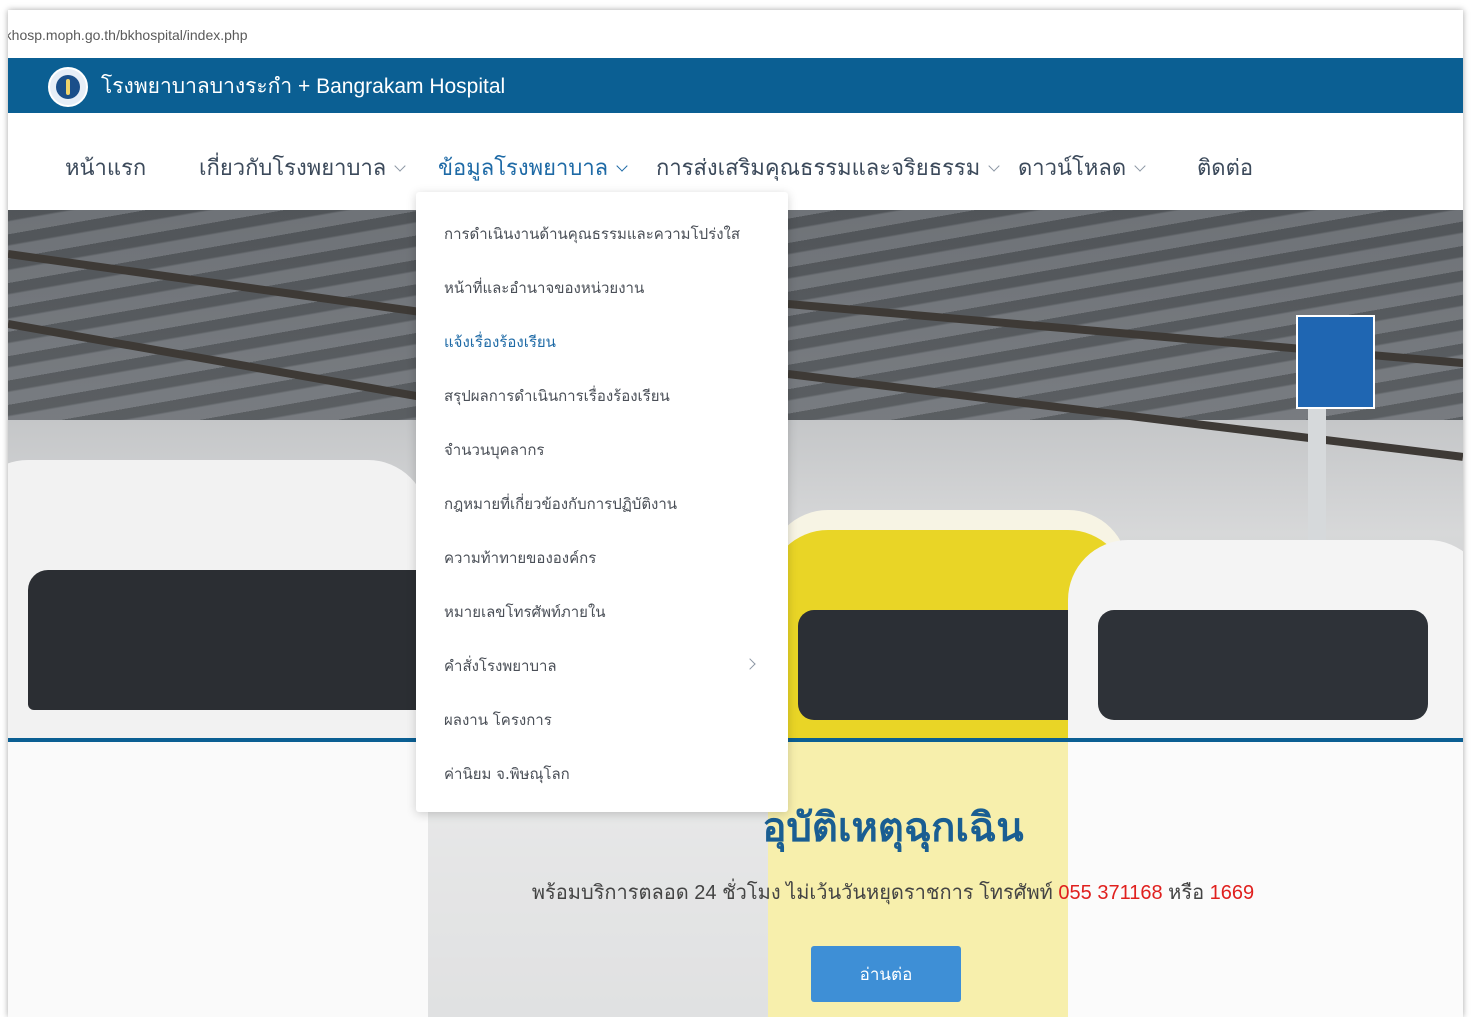 Image resolution: width=1473 pixels, height=1017 pixels. Describe the element at coordinates (1186, 893) in the screenshot. I see `hero-or-text: หรือ` at that location.